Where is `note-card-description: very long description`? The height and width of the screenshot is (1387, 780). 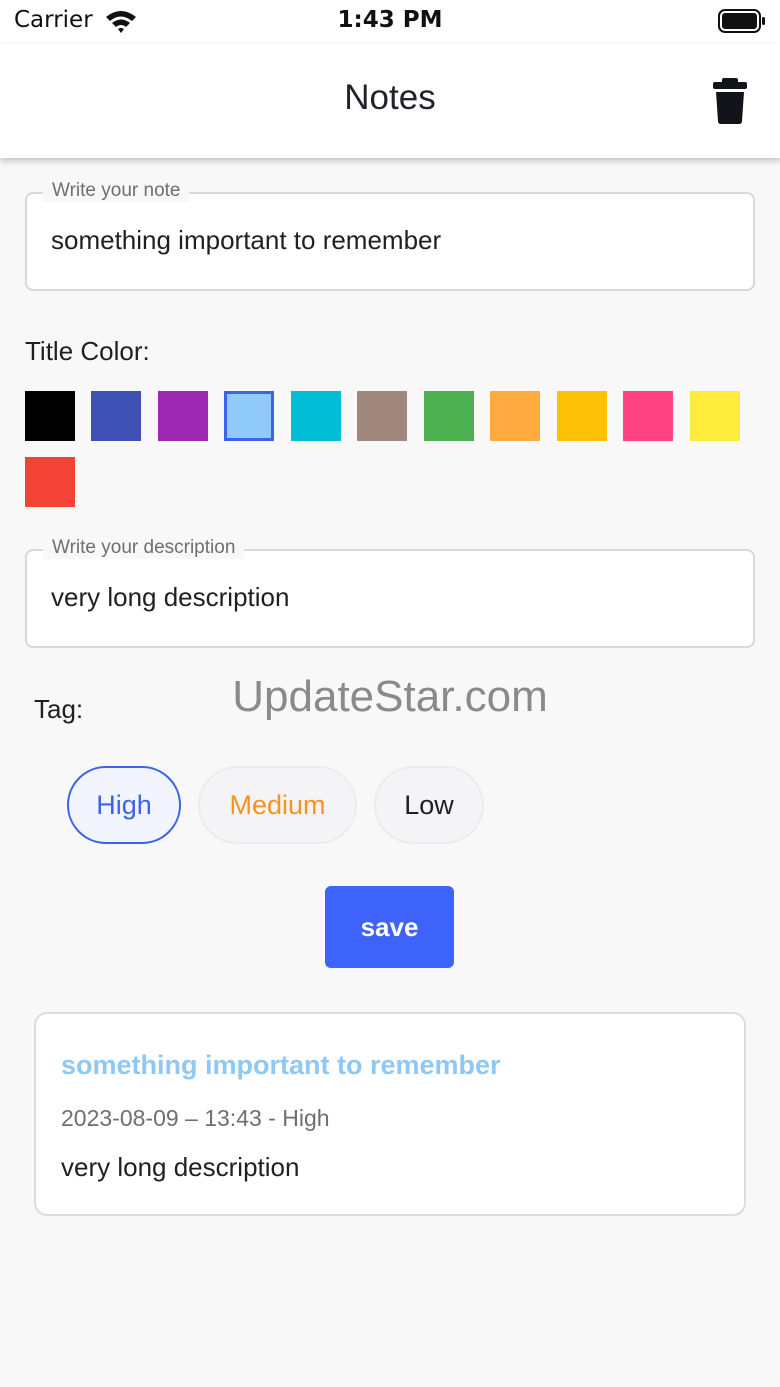
note-card-description: very long description is located at coordinates (180, 1167).